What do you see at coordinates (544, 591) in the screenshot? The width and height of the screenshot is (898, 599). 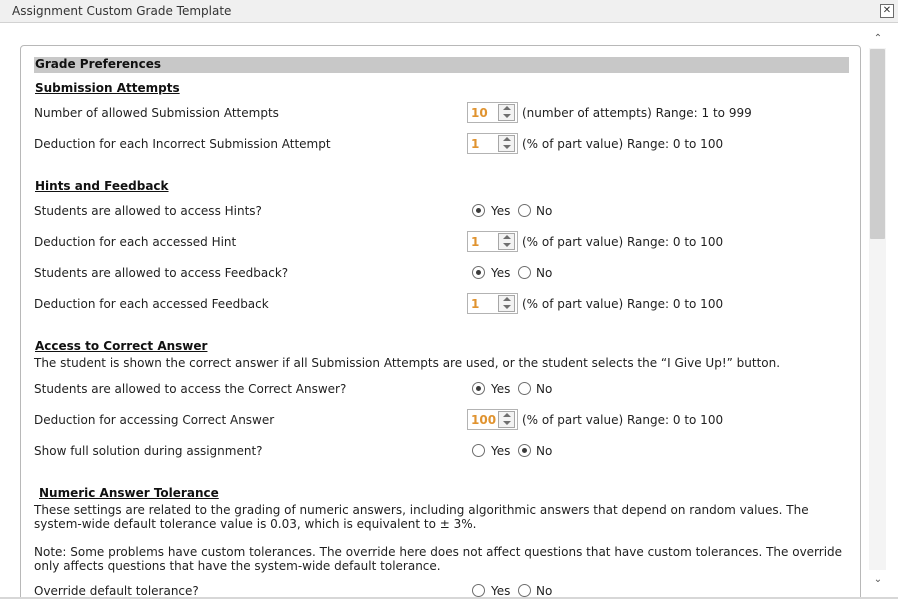 I see `override-no-label: No` at bounding box center [544, 591].